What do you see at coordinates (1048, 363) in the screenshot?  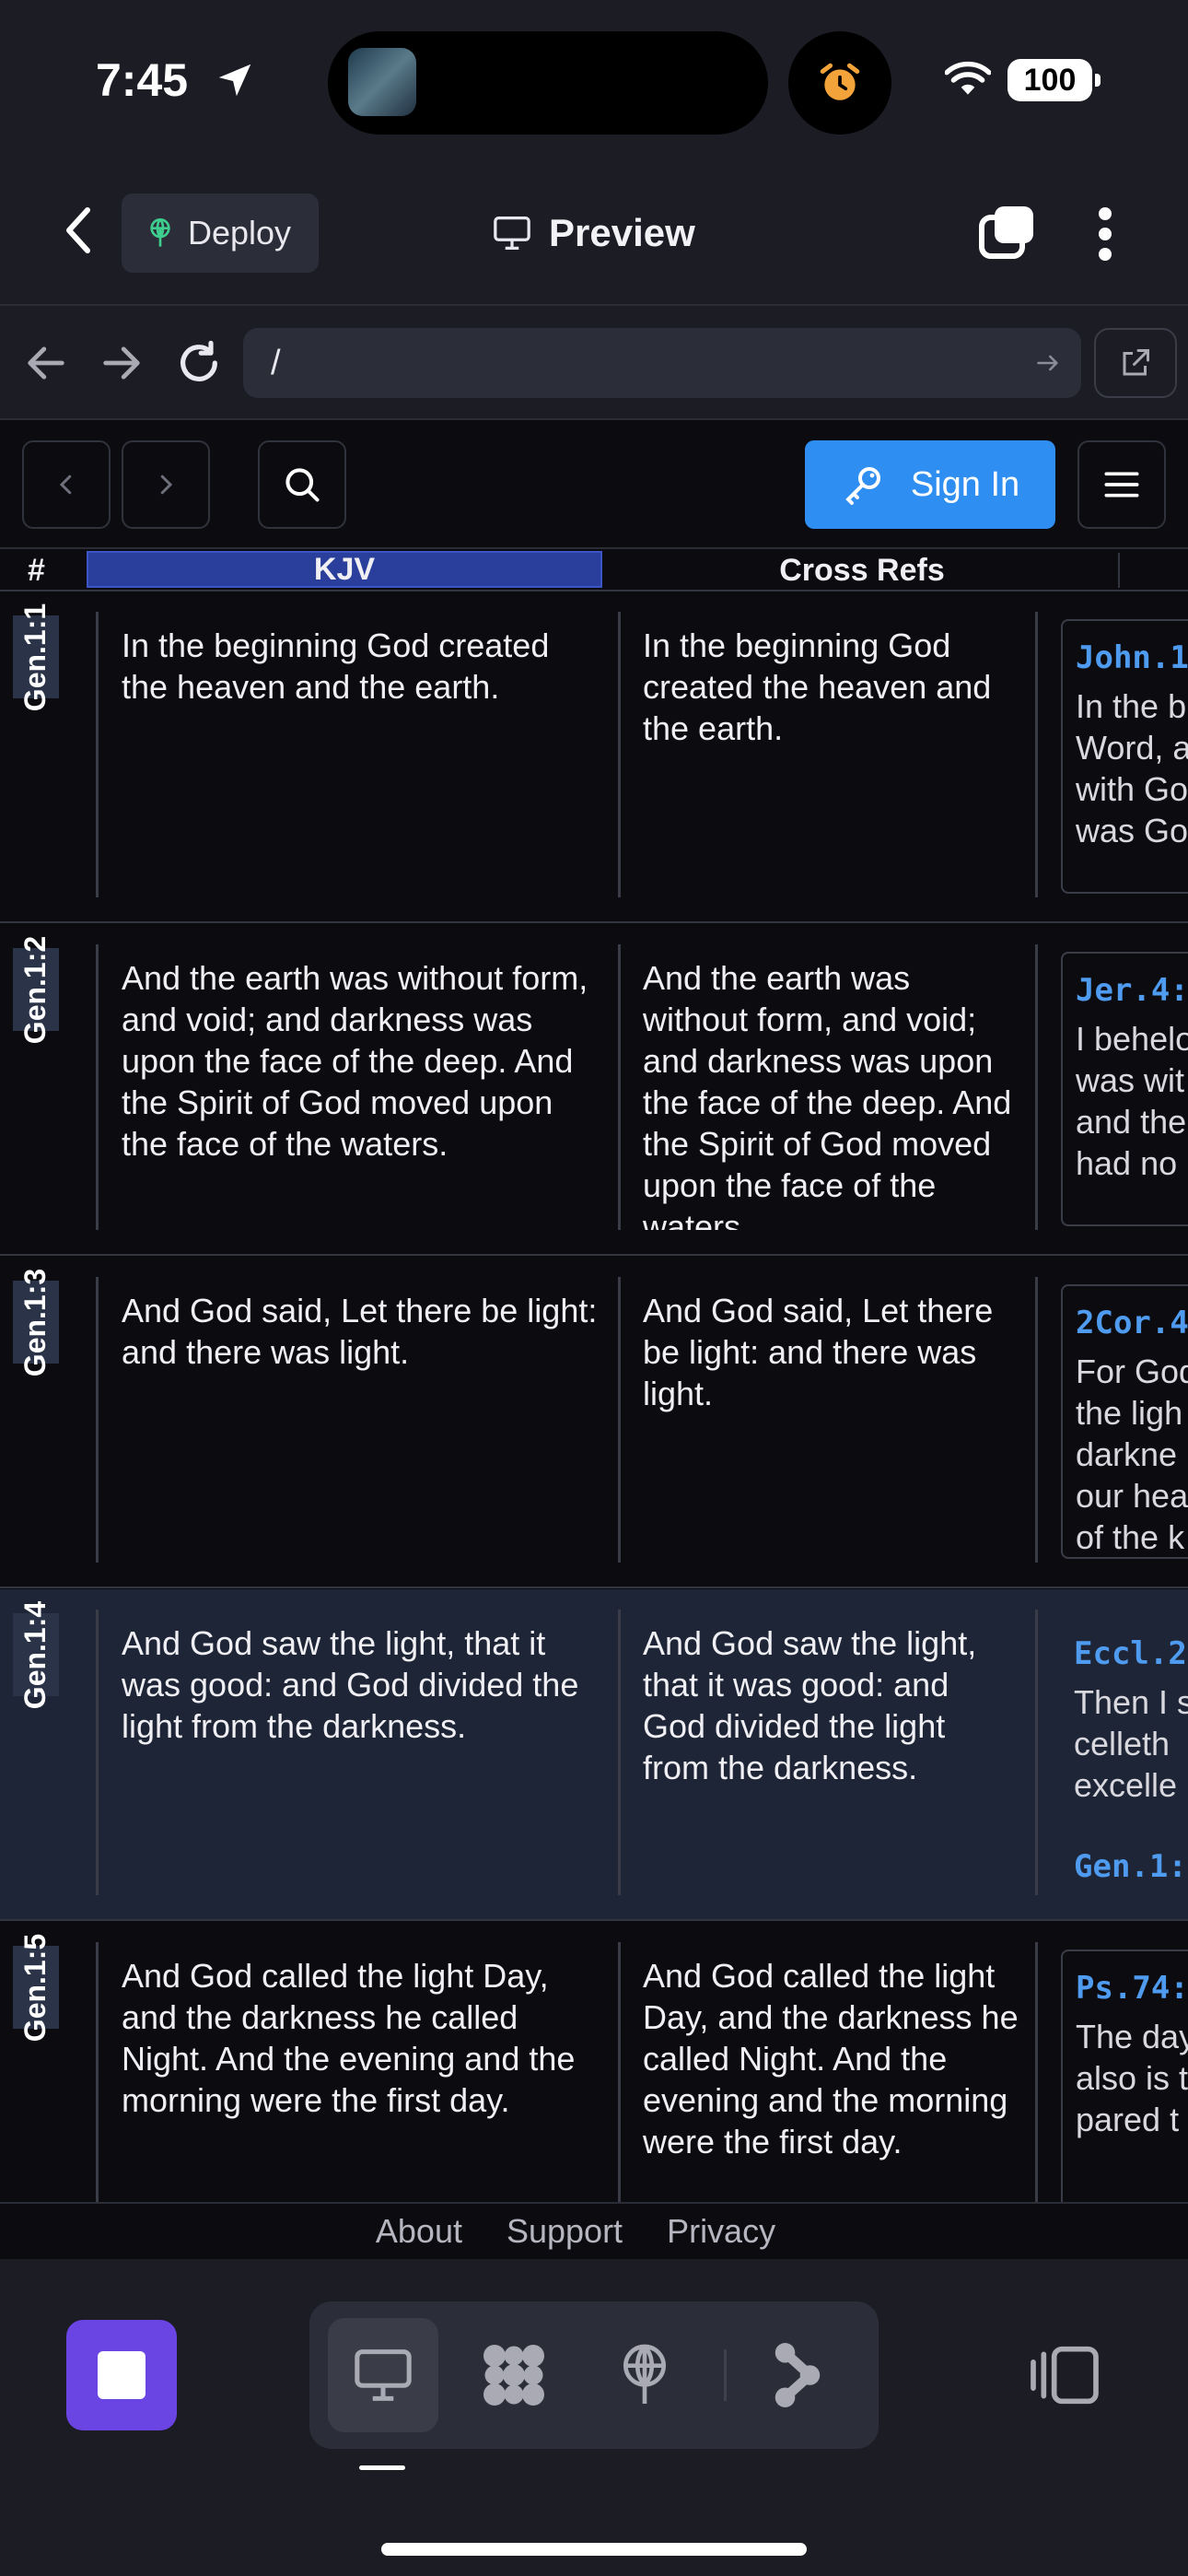 I see `go-arrow-icon` at bounding box center [1048, 363].